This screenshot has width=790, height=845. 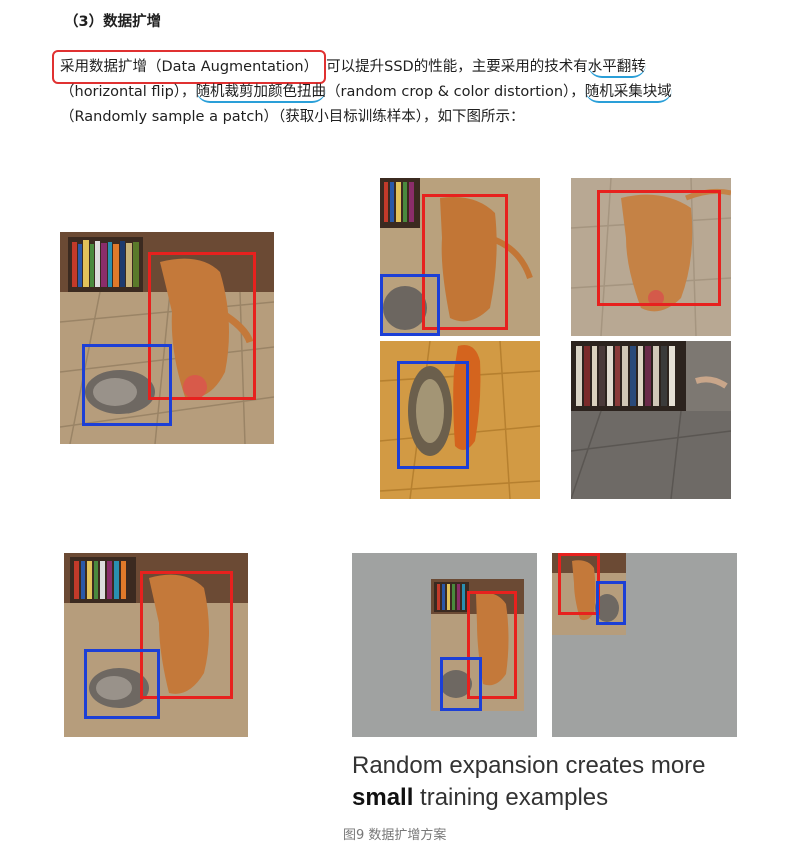 I want to click on paragraph-text: （获取小目标训练样本），如下图所示：, so click(x=401, y=117).